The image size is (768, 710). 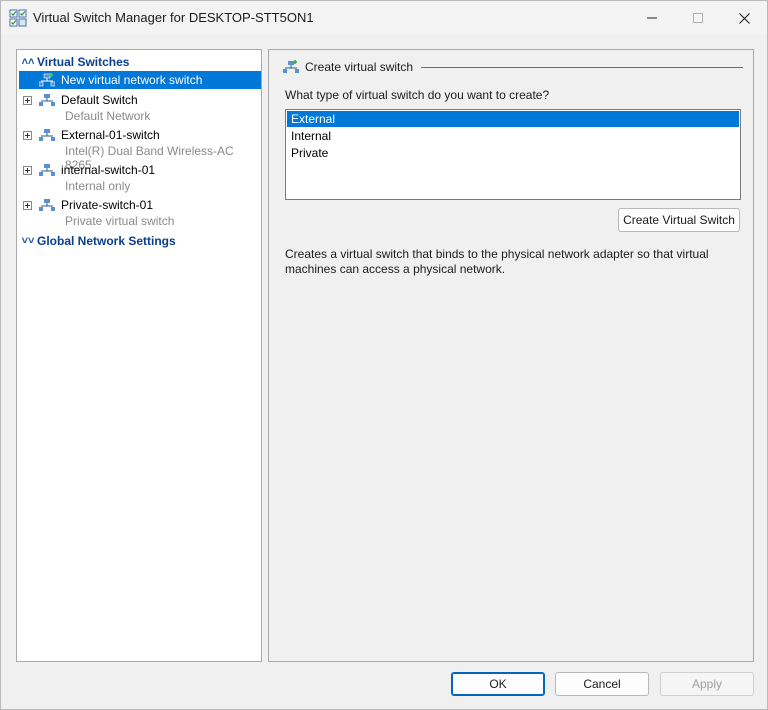 I want to click on switch-type-option-private: Private, so click(x=513, y=153).